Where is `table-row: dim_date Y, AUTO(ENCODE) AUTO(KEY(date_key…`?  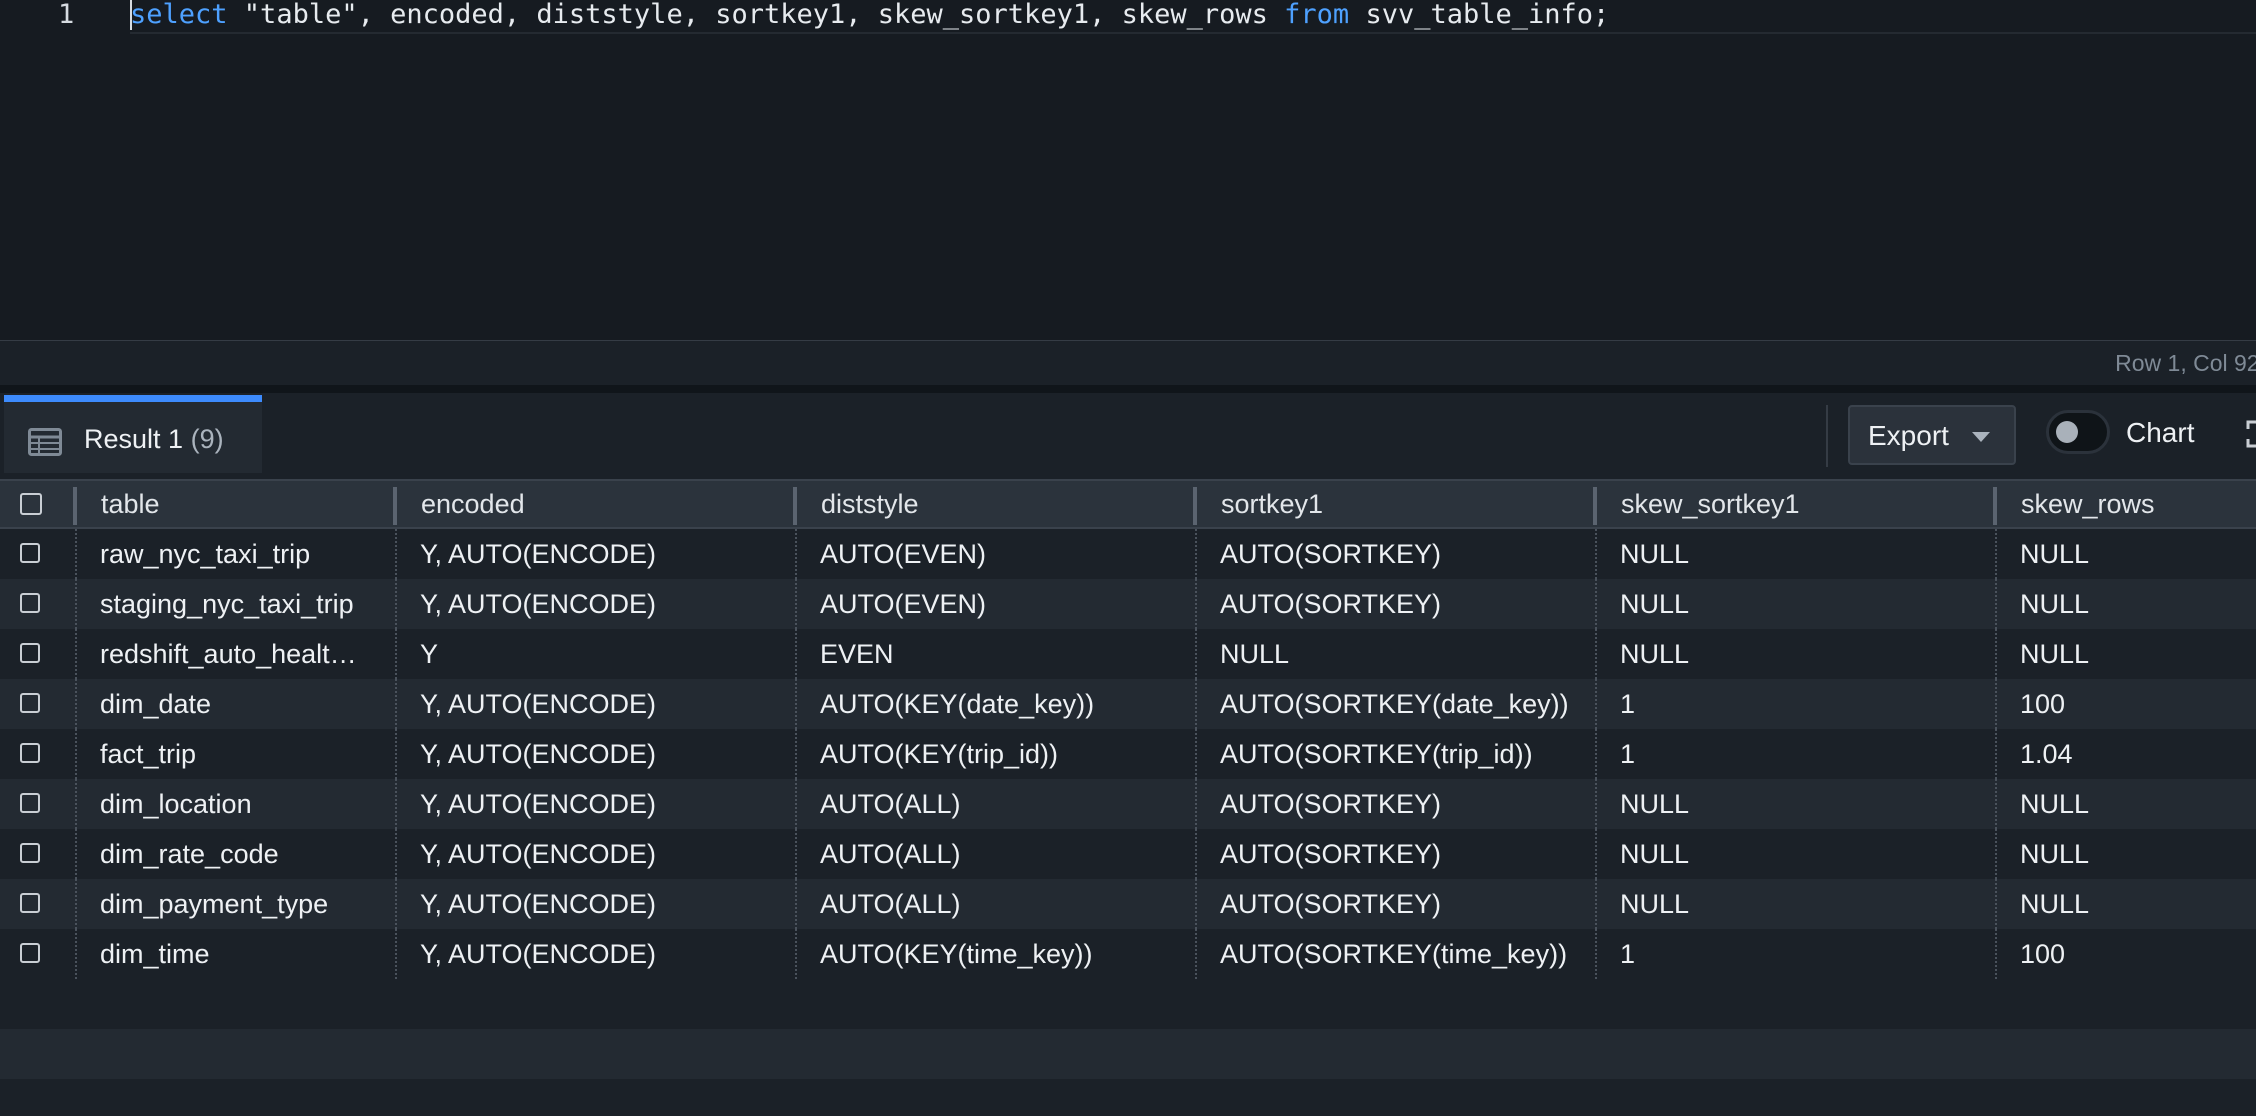 table-row: dim_date Y, AUTO(ENCODE) AUTO(KEY(date_key… is located at coordinates (1128, 704).